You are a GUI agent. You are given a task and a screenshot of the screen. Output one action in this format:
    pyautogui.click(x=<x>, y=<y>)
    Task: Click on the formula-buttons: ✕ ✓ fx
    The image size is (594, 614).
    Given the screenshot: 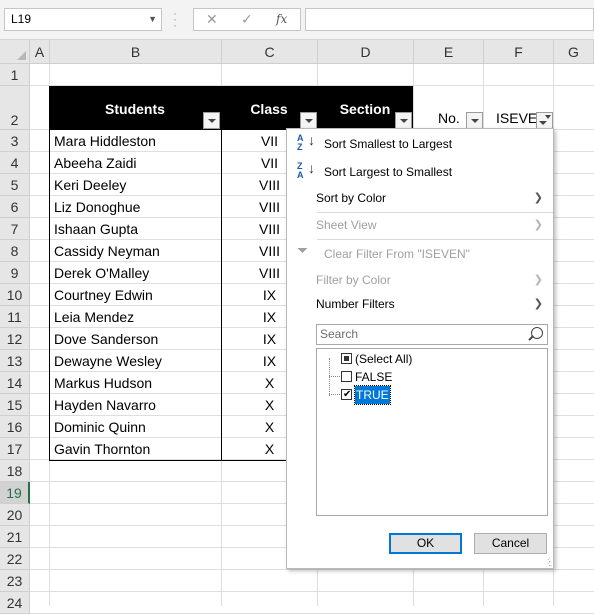 What is the action you would take?
    pyautogui.click(x=247, y=19)
    